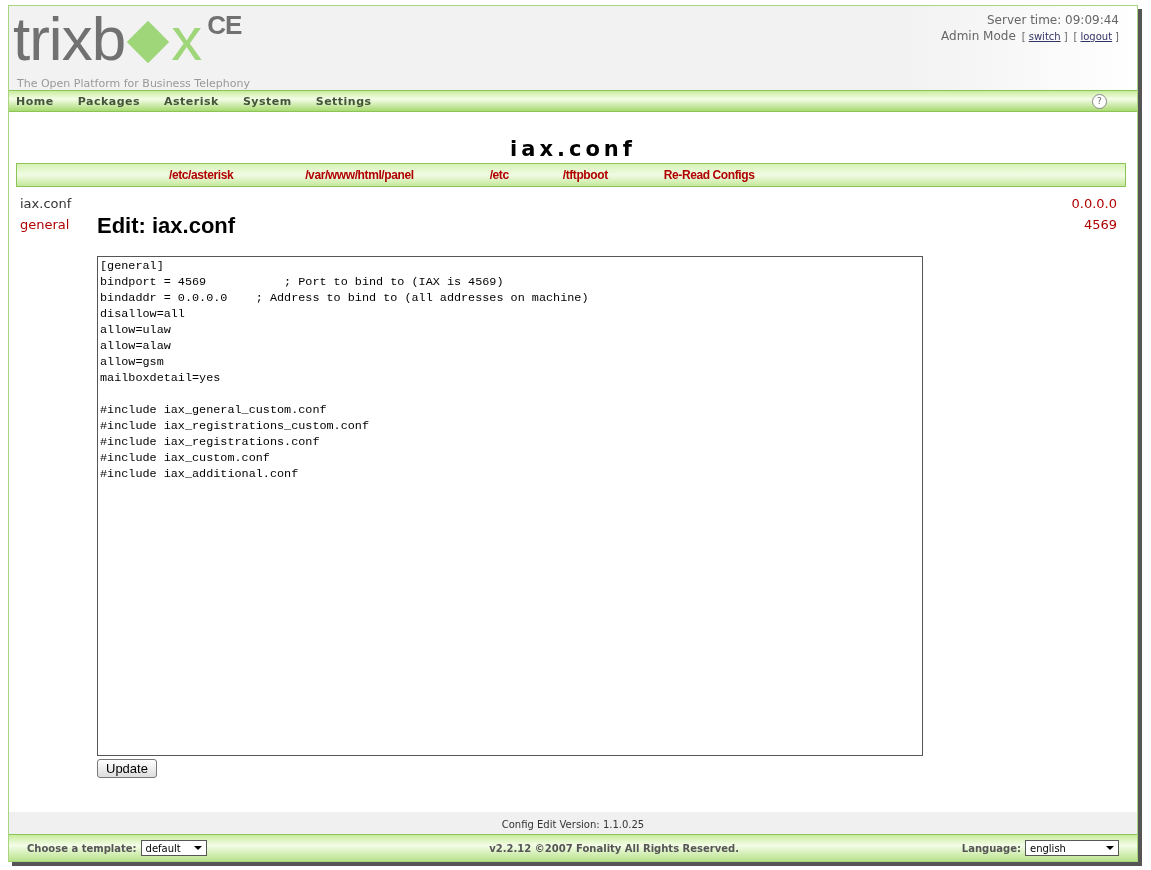 Image resolution: width=1151 pixels, height=870 pixels. I want to click on mode-link: logout, so click(1096, 36).